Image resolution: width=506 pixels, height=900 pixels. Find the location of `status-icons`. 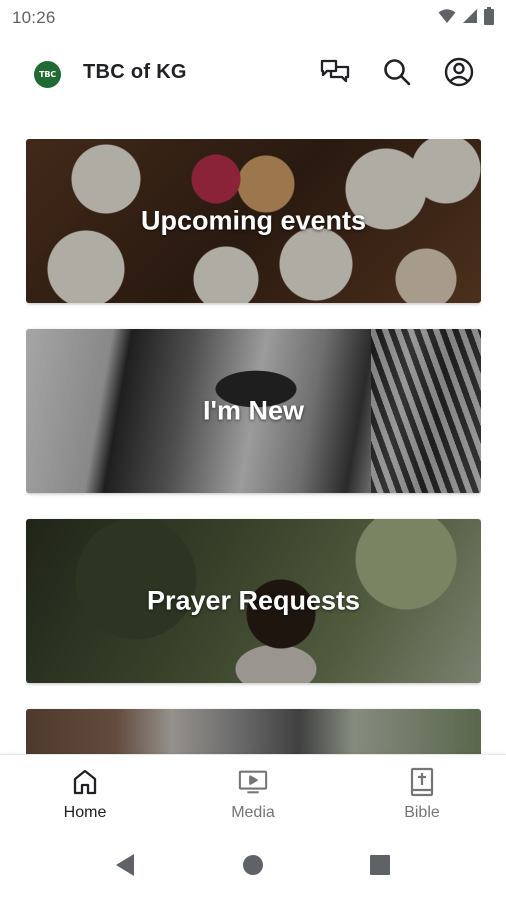

status-icons is located at coordinates (466, 18).